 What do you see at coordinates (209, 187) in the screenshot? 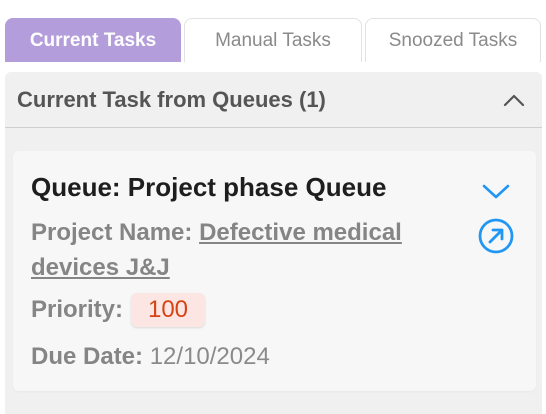
I see `queue-title: Queue: Project phase Queue` at bounding box center [209, 187].